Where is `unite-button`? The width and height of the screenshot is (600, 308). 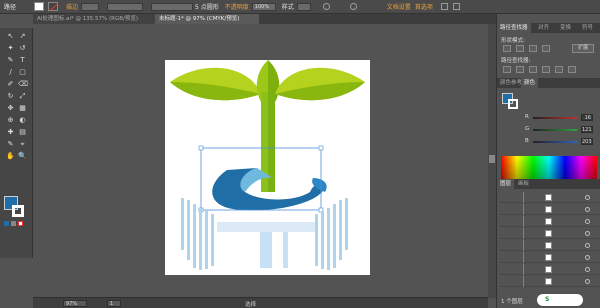
unite-button is located at coordinates (507, 48).